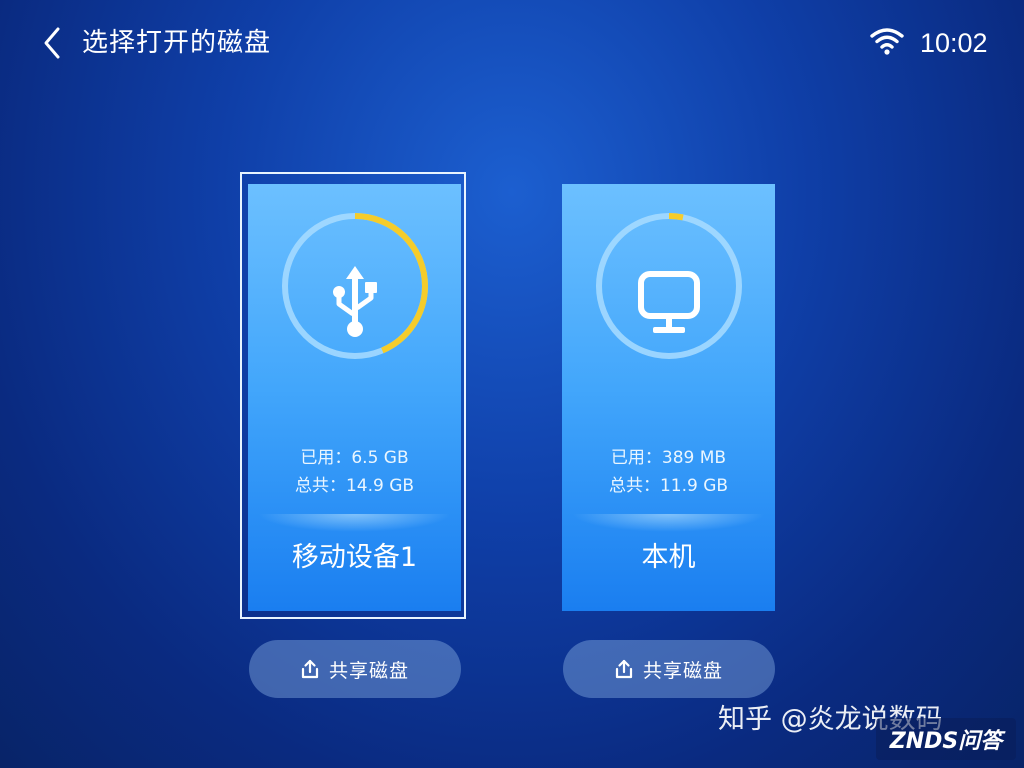 The width and height of the screenshot is (1024, 768). I want to click on wifi-icon, so click(887, 41).